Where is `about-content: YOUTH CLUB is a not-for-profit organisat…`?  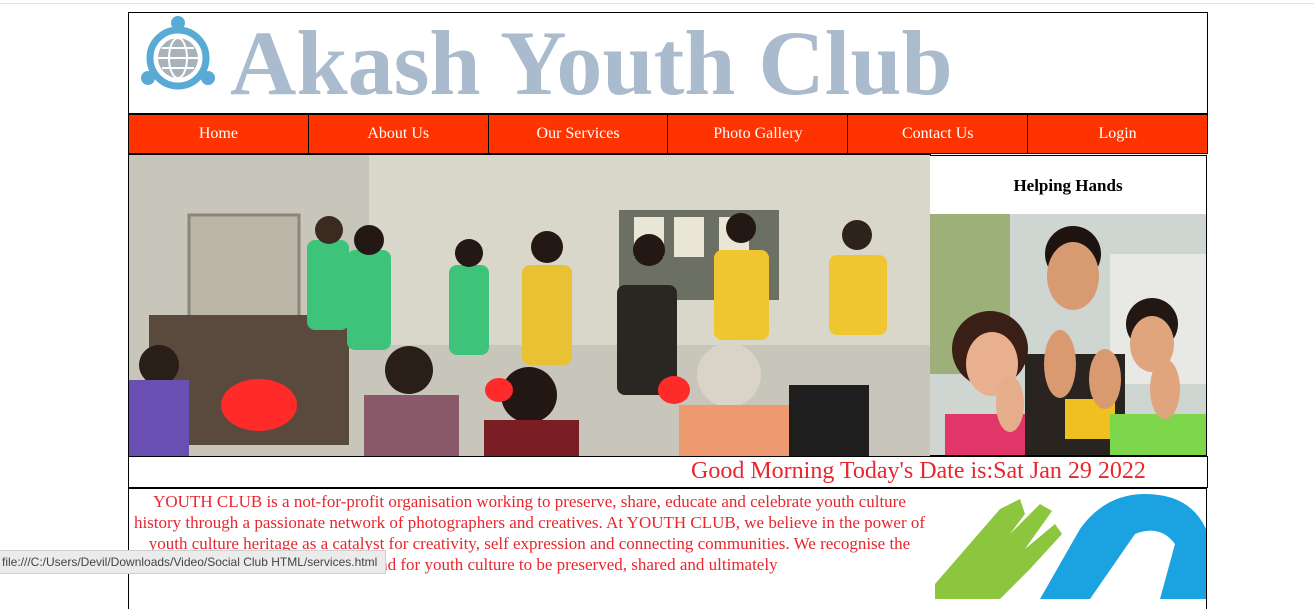 about-content: YOUTH CLUB is a not-for-profit organisat… is located at coordinates (529, 548).